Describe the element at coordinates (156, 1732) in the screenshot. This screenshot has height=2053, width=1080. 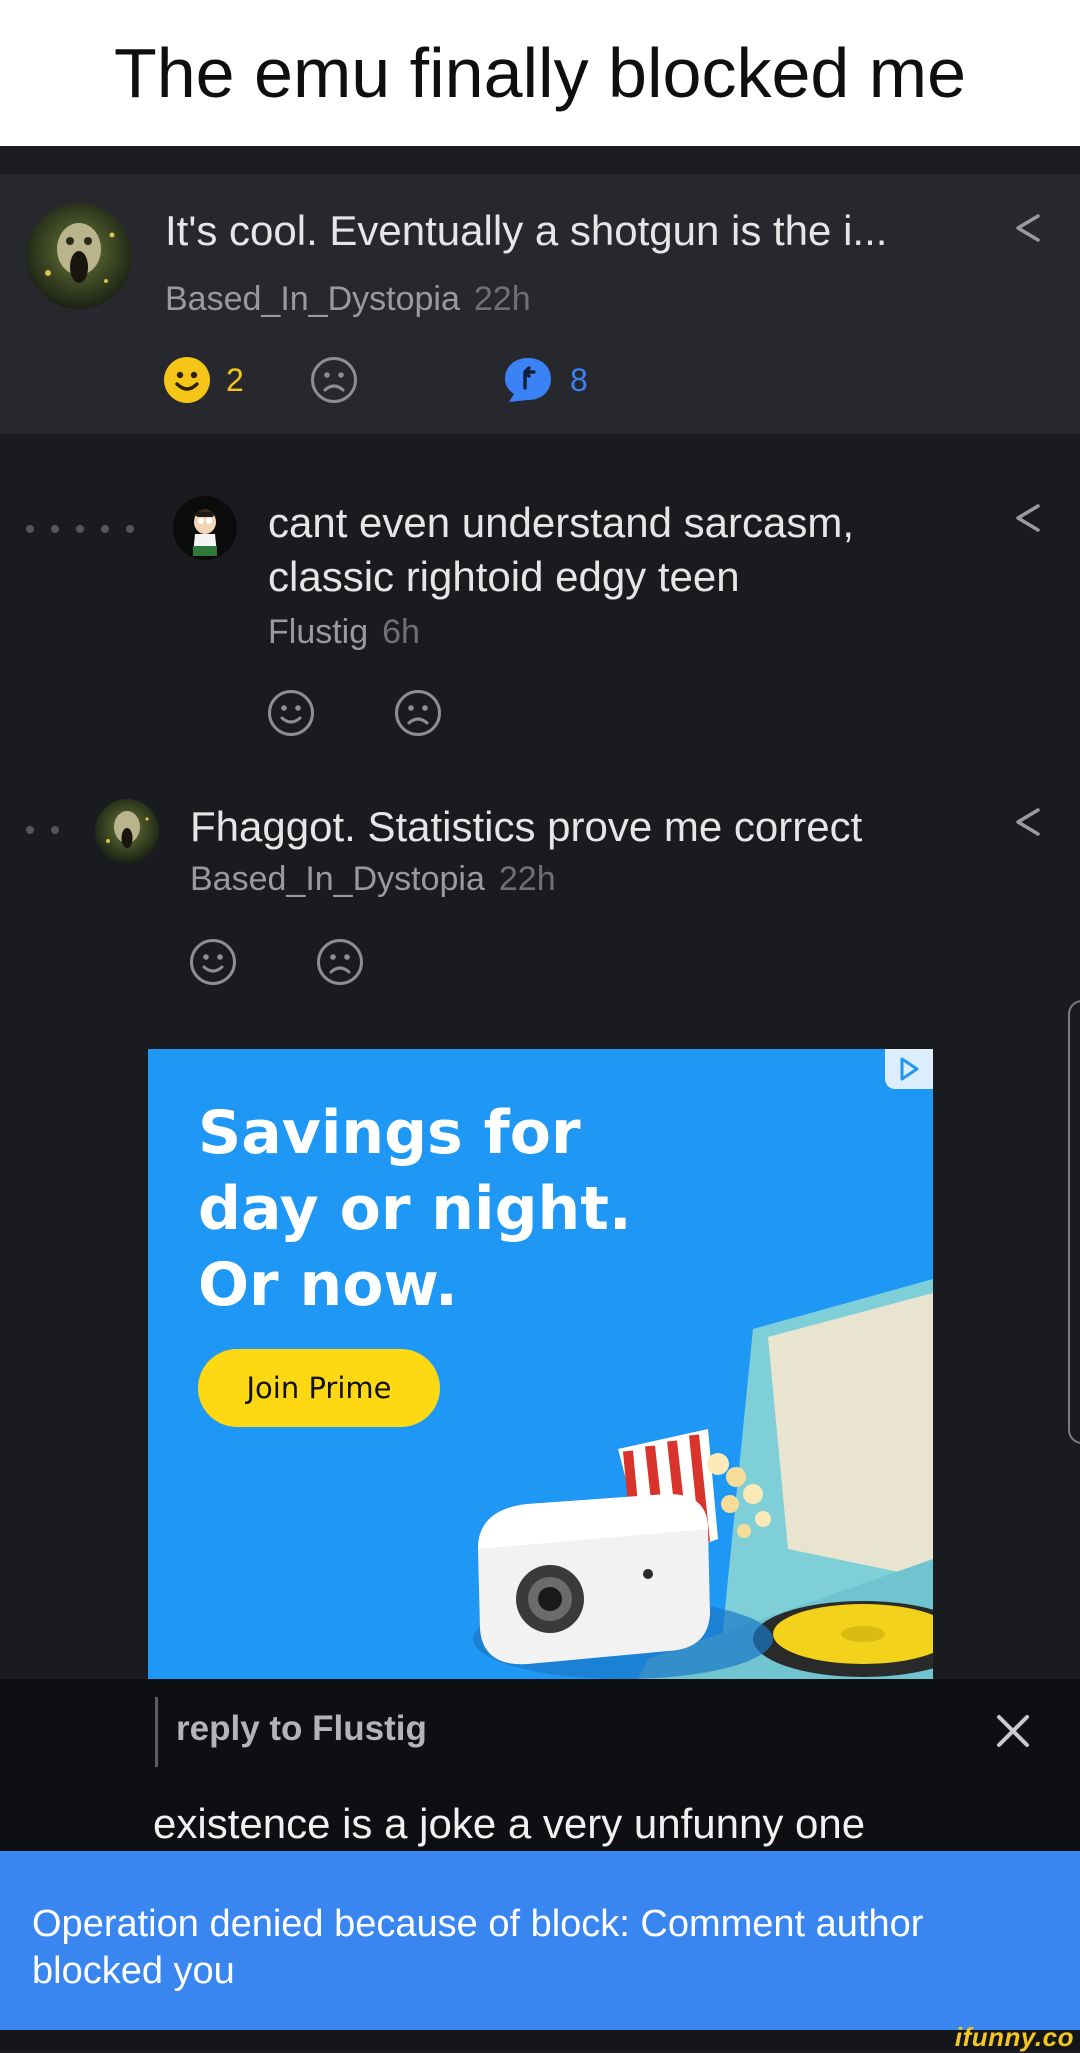
I see `reply-indicator-line` at that location.